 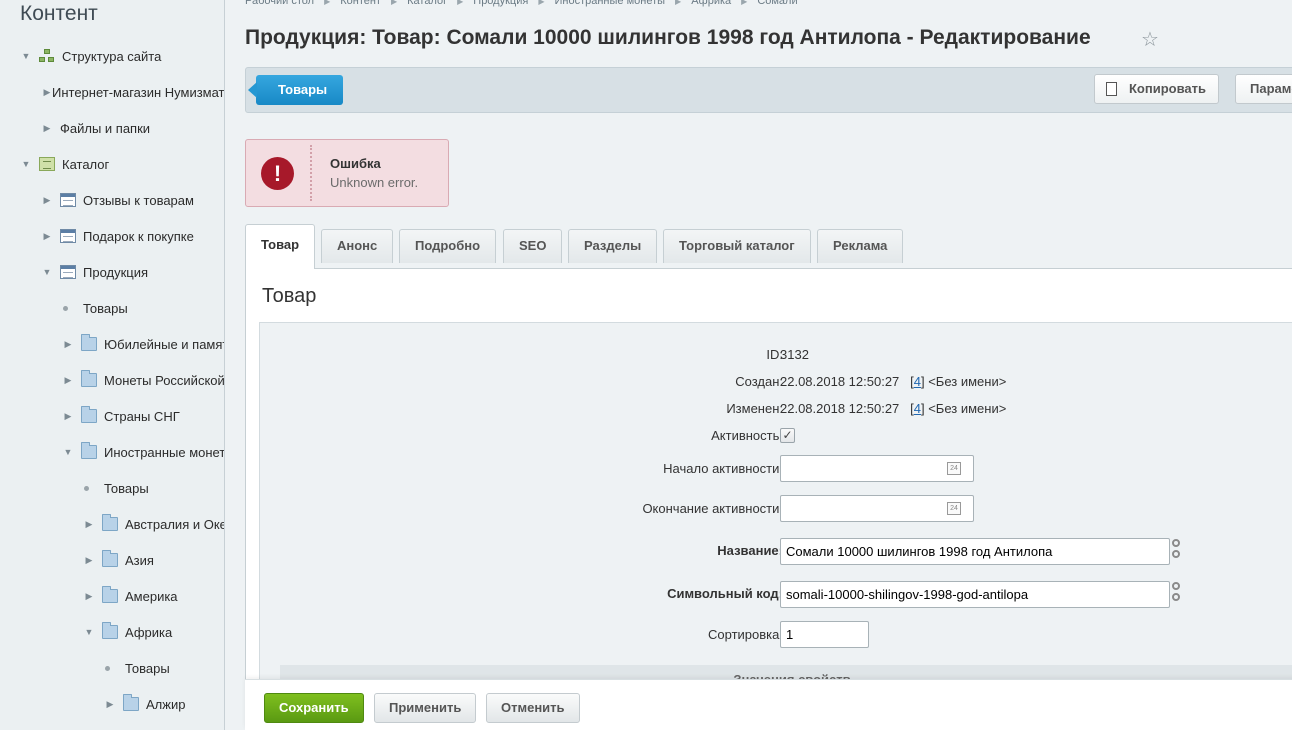 I want to click on breadcrumb-link: Африка, so click(x=711, y=3).